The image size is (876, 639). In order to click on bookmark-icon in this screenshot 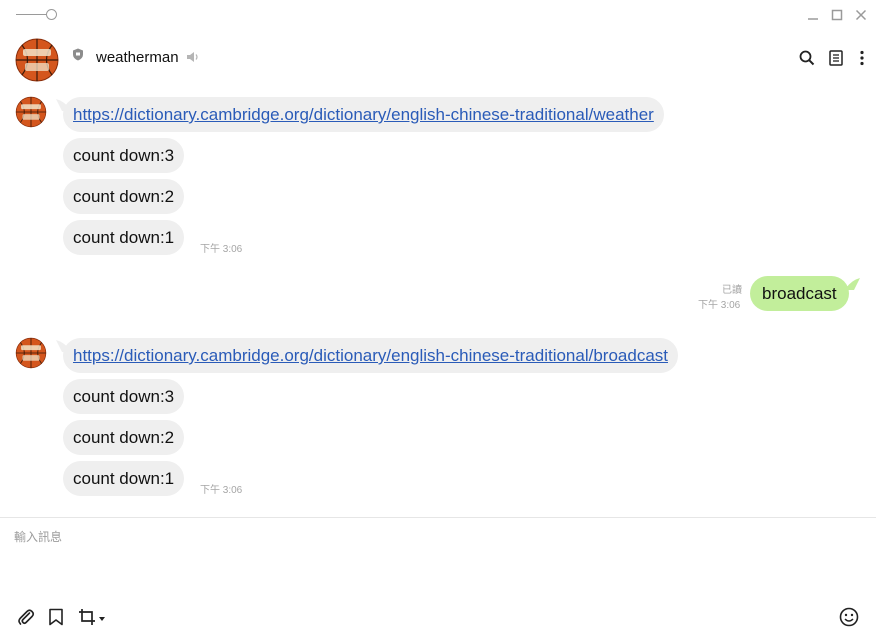, I will do `click(56, 617)`.